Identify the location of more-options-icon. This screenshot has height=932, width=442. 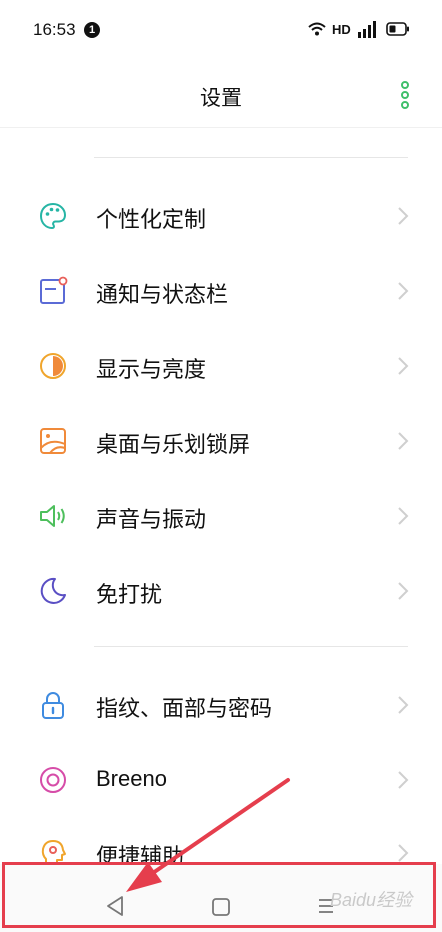
(405, 95).